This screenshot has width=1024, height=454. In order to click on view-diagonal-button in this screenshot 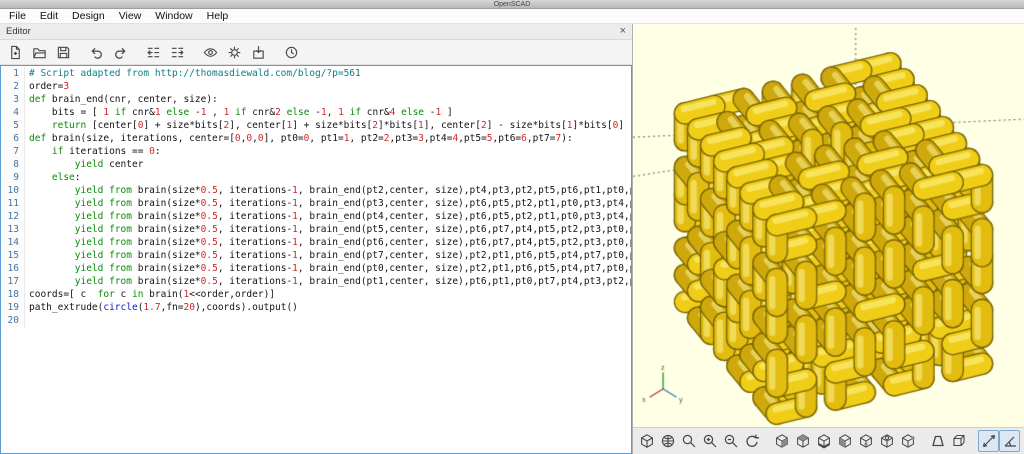, I will do `click(907, 441)`.